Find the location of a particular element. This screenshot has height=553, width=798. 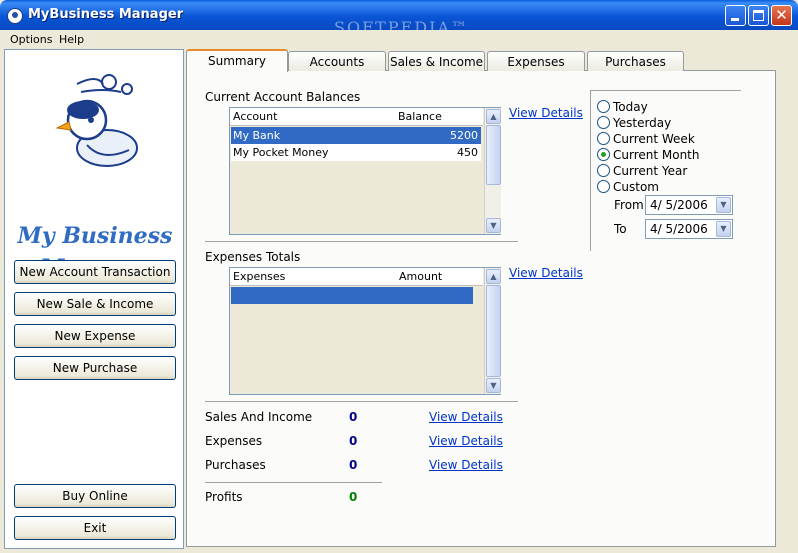

maximize-icon is located at coordinates (758, 15).